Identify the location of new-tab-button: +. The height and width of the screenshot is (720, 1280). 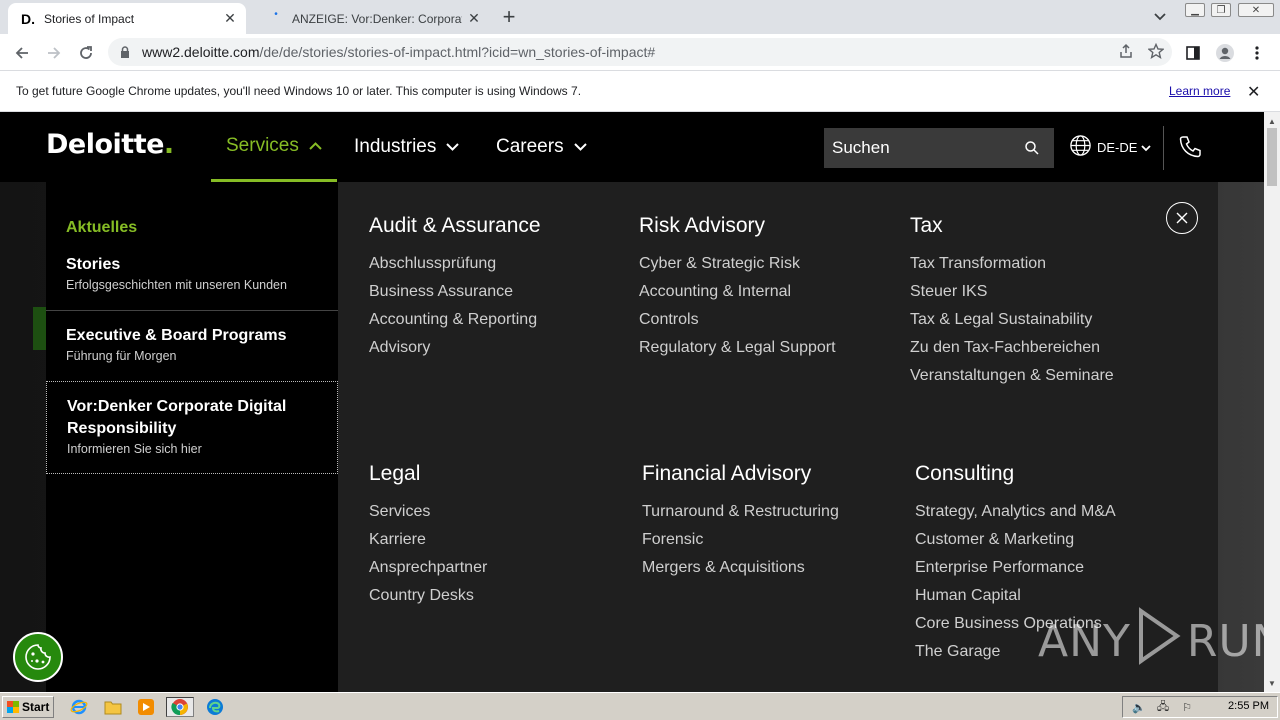
(509, 16).